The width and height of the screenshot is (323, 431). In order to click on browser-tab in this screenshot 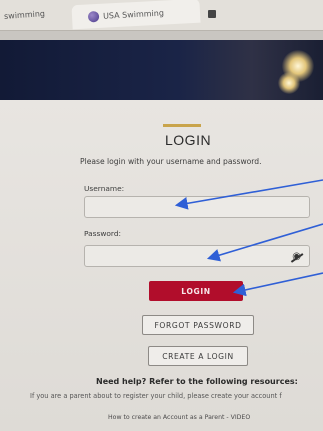, I will do `click(223, 14)`.